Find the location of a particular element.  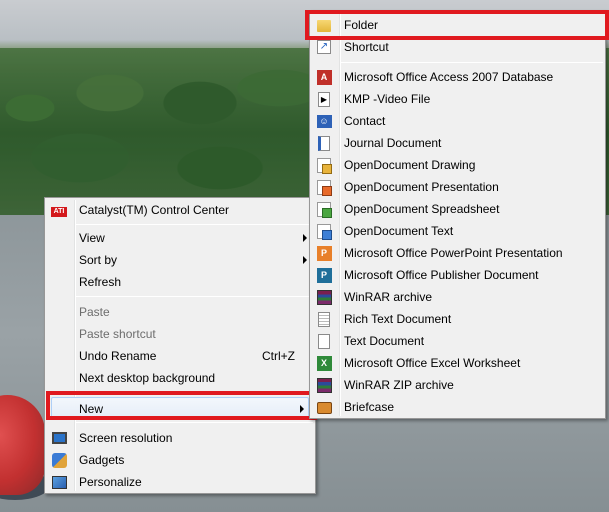

menu-item-label: View is located at coordinates (92, 238).